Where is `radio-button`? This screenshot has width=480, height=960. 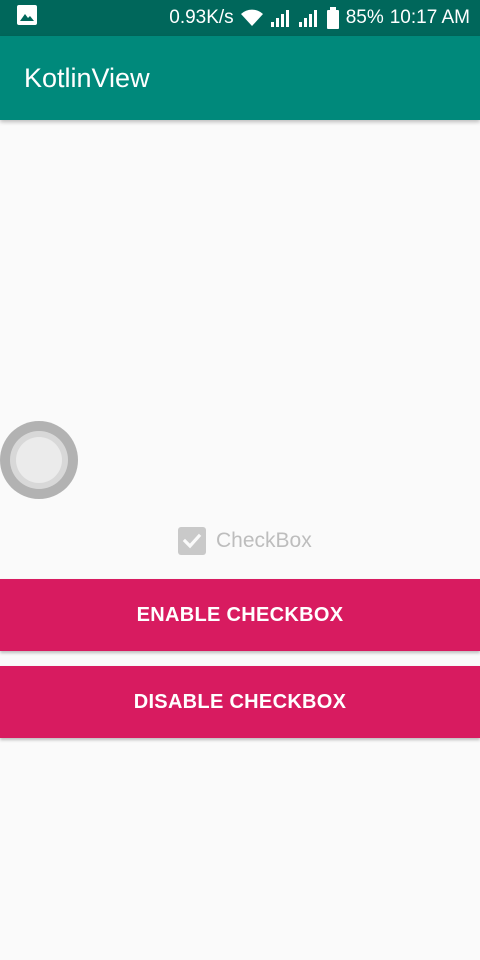
radio-button is located at coordinates (39, 460).